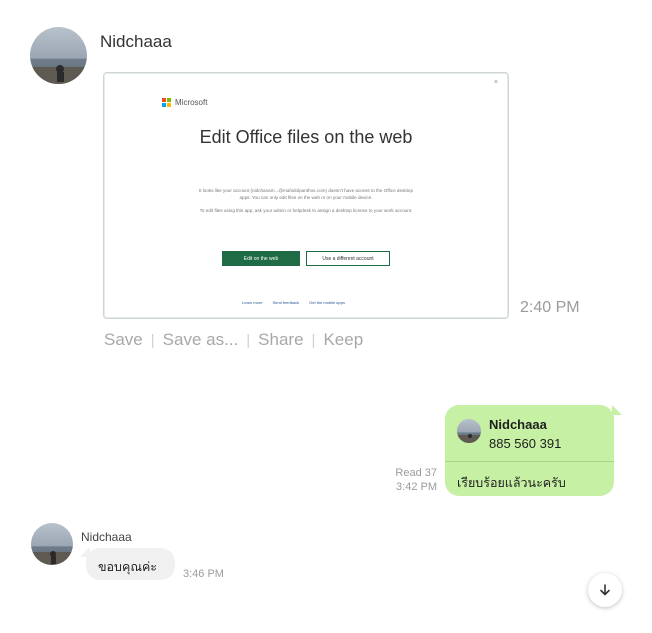  Describe the element at coordinates (495, 82) in the screenshot. I see `close-icon: ×` at that location.